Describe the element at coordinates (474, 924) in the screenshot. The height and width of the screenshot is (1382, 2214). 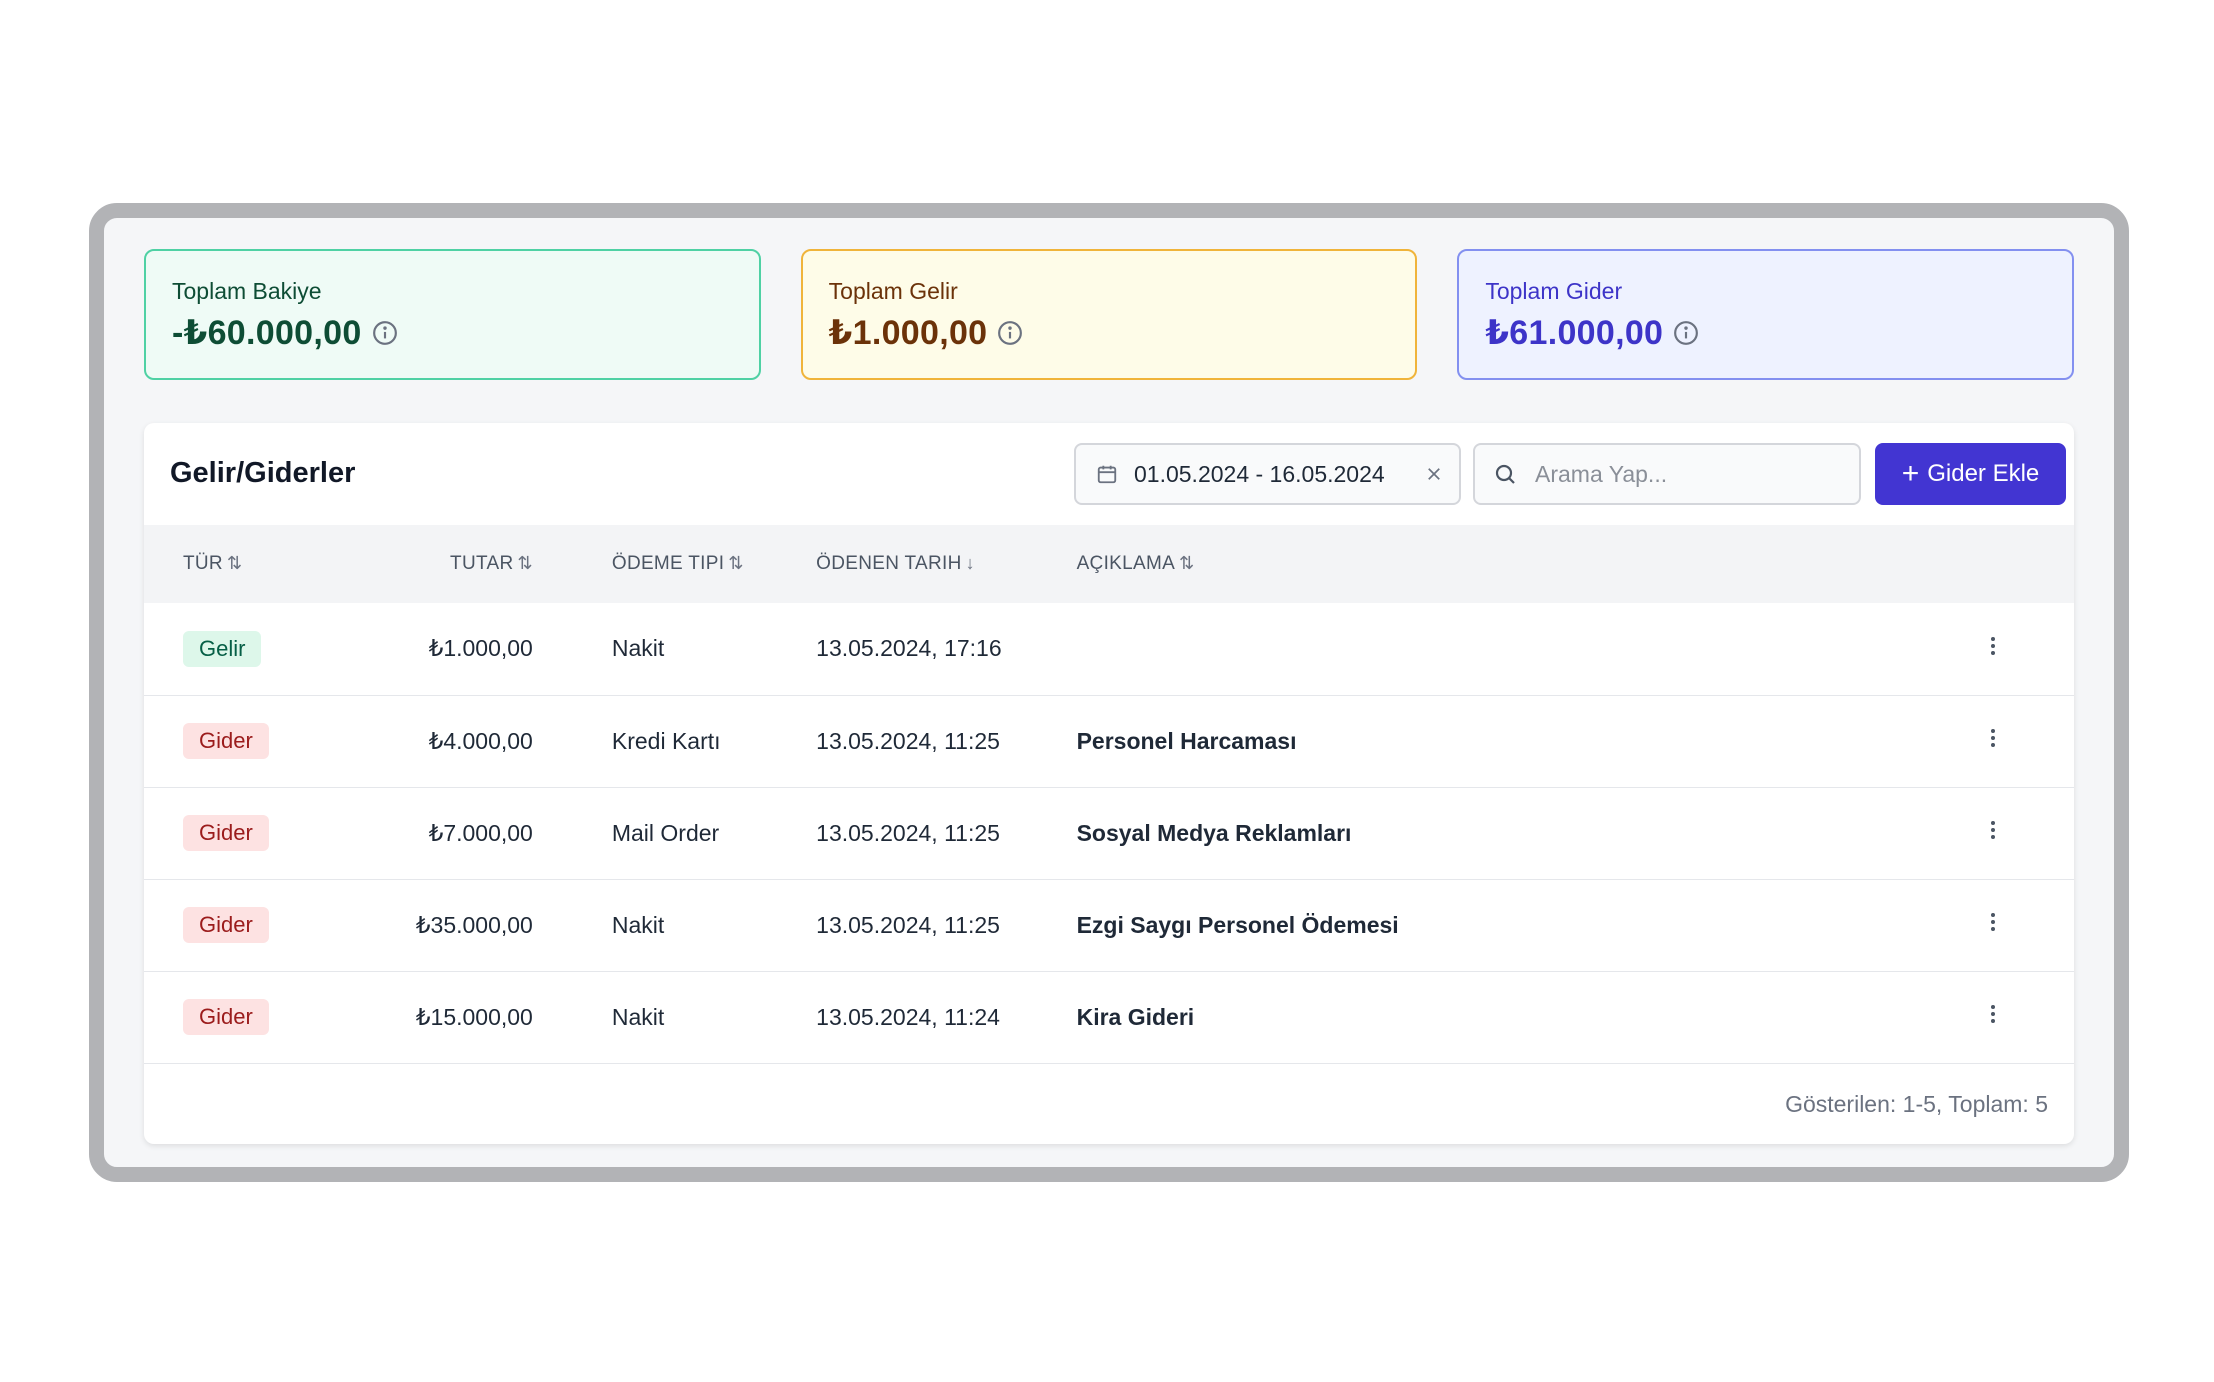
I see `amount-cell: ₺35.000,00` at that location.